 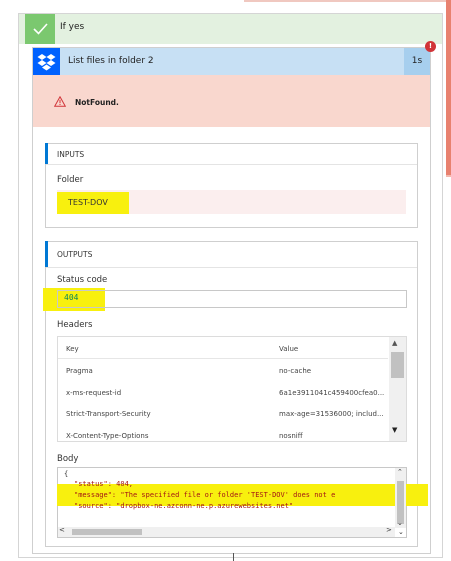 I want to click on header-value: no-cache, so click(x=295, y=371).